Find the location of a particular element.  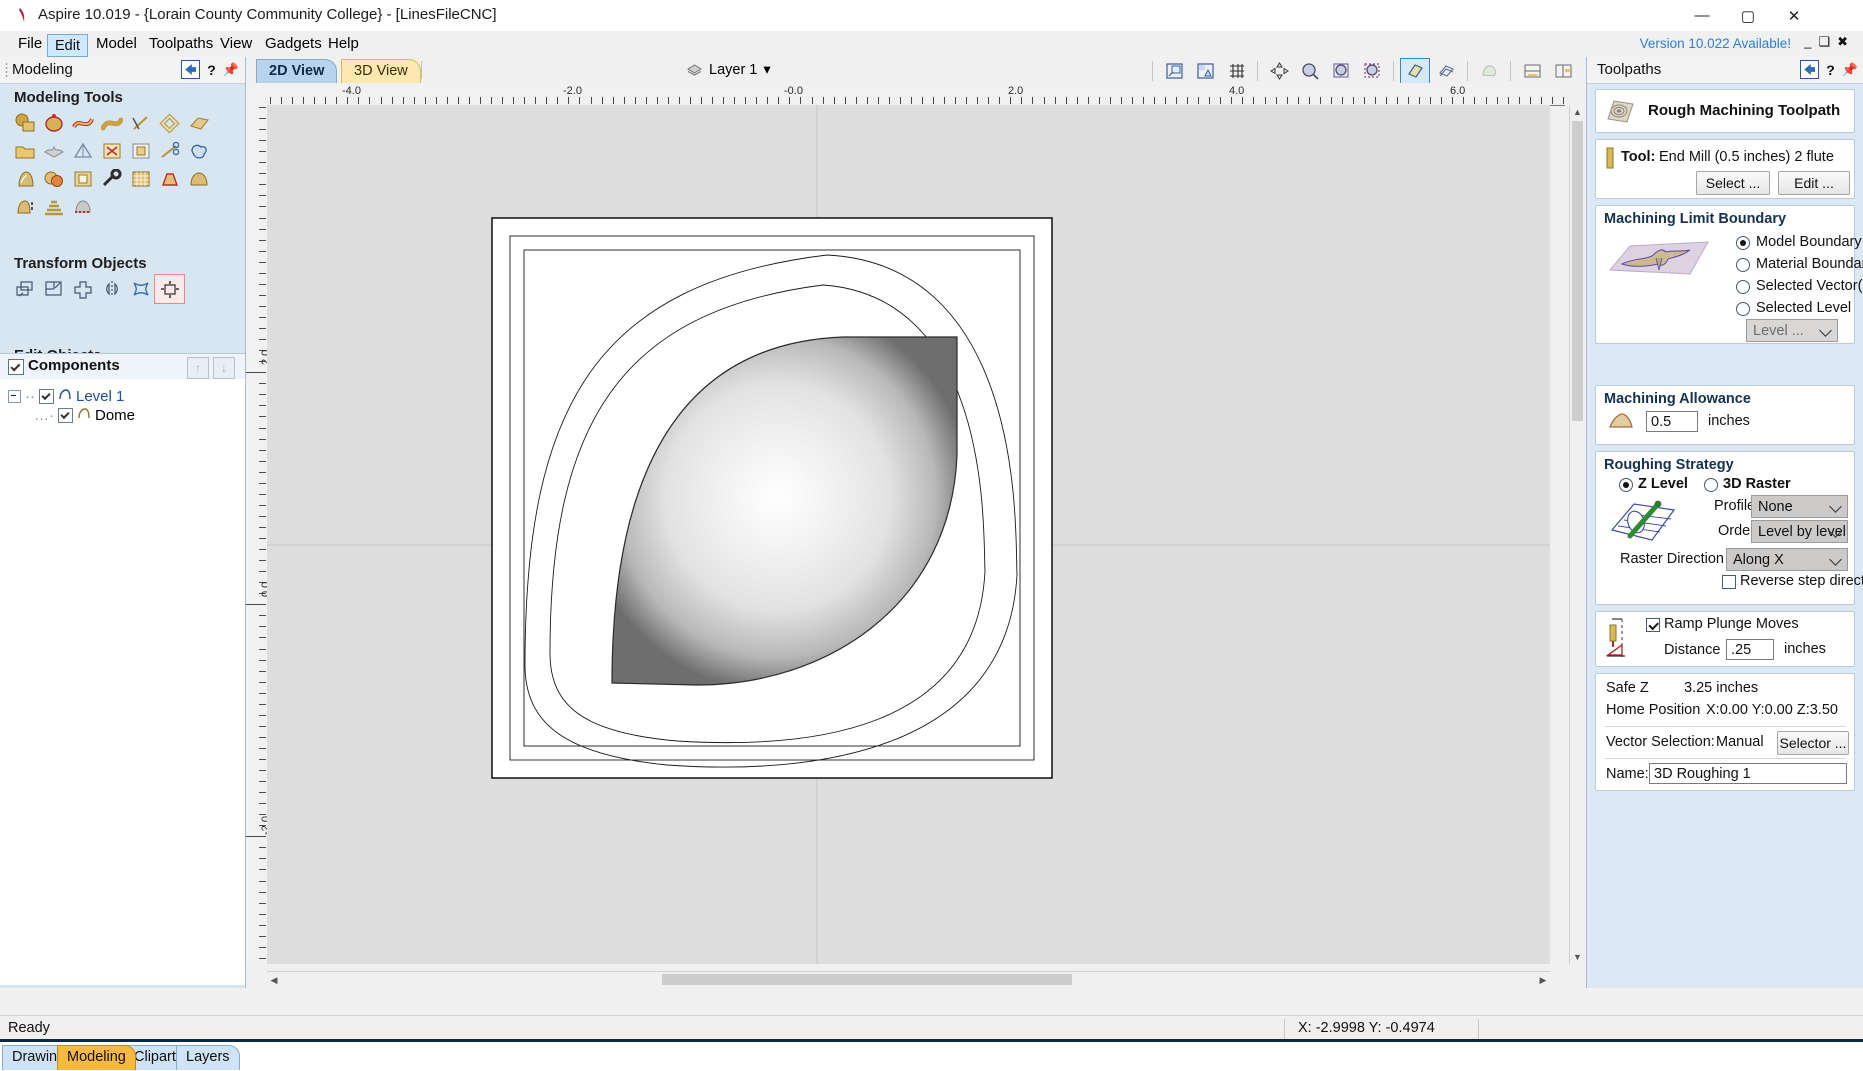

menu-model: Model is located at coordinates (116, 44).